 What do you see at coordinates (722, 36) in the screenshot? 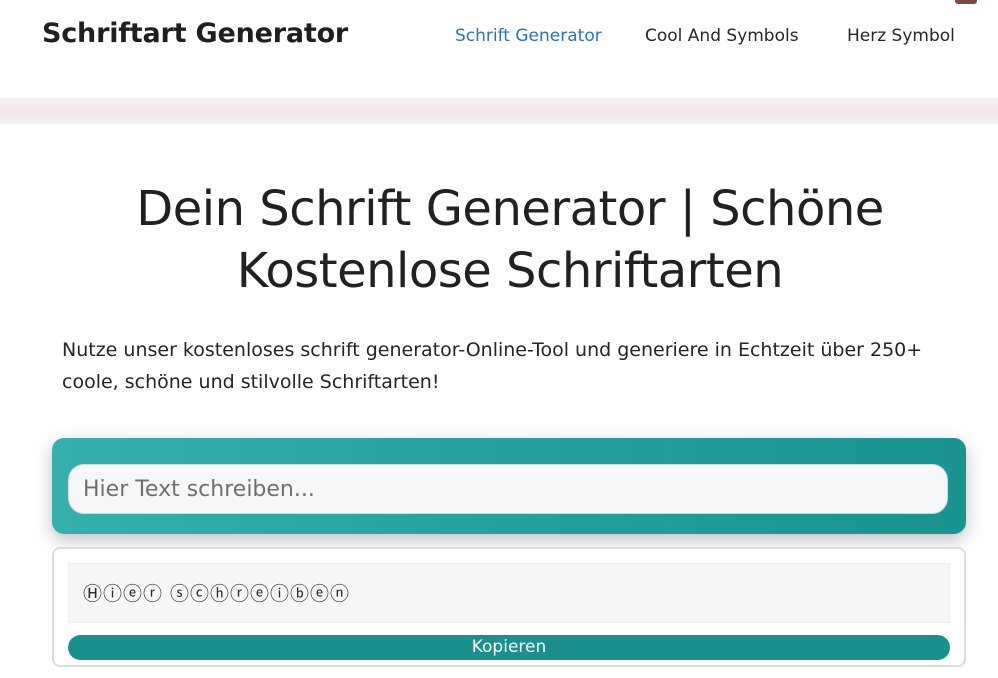
I see `nav-link-cool-and-symbols: Cool And Symbols` at bounding box center [722, 36].